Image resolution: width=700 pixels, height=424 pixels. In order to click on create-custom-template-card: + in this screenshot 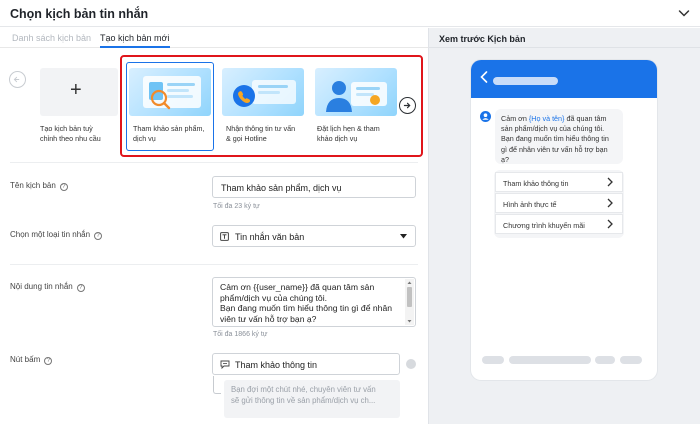, I will do `click(79, 92)`.